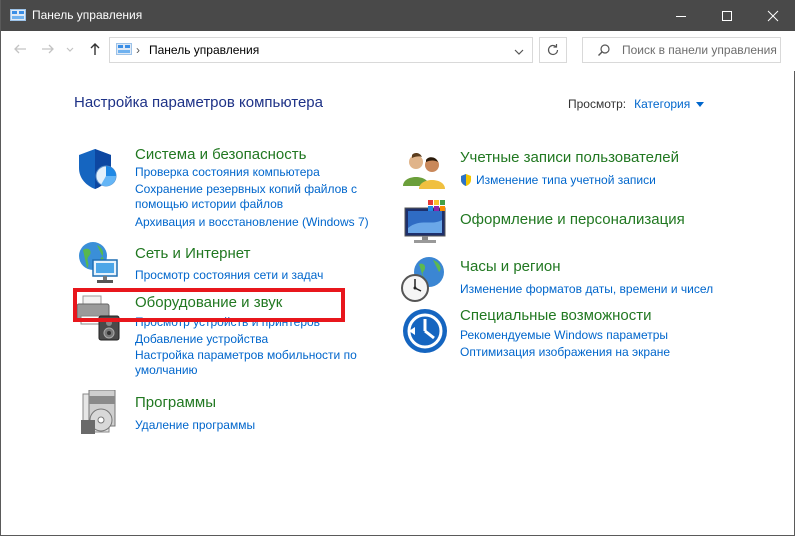 The height and width of the screenshot is (536, 795). Describe the element at coordinates (49, 50) in the screenshot. I see `forward-arrow-icon` at that location.